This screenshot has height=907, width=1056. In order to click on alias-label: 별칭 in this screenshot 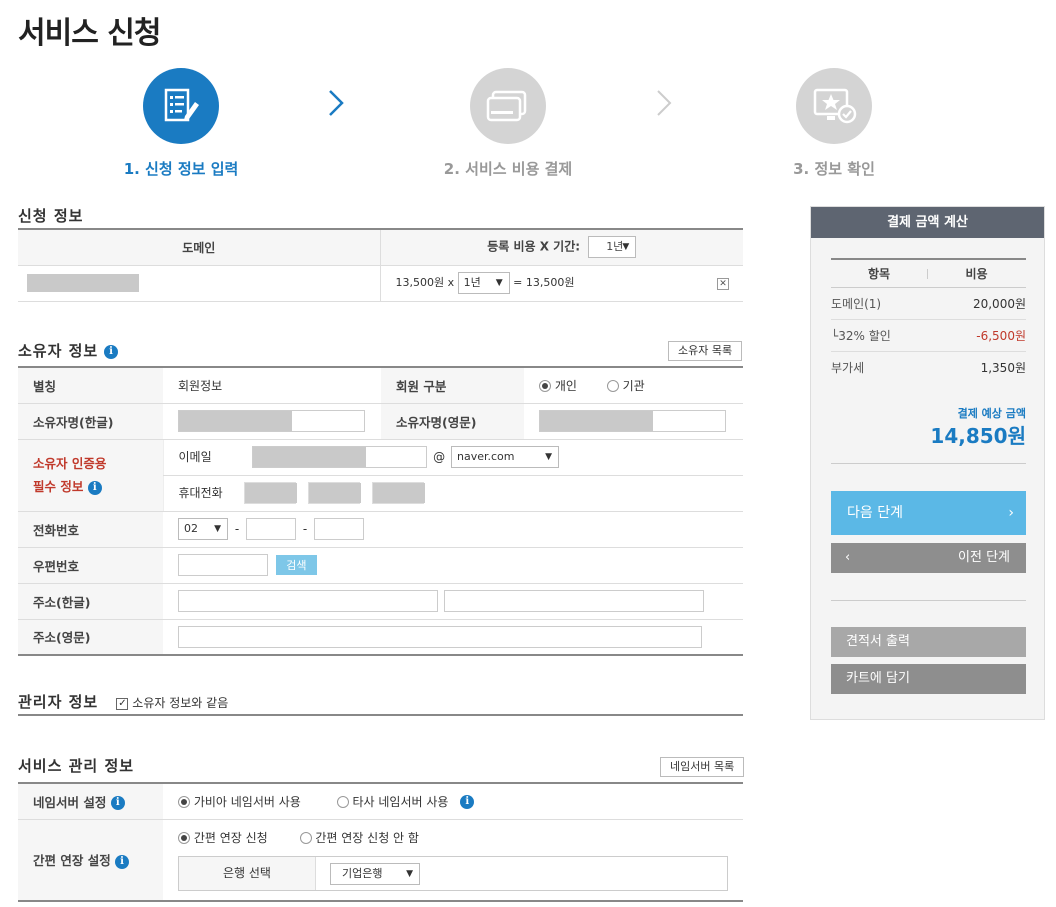, I will do `click(90, 385)`.